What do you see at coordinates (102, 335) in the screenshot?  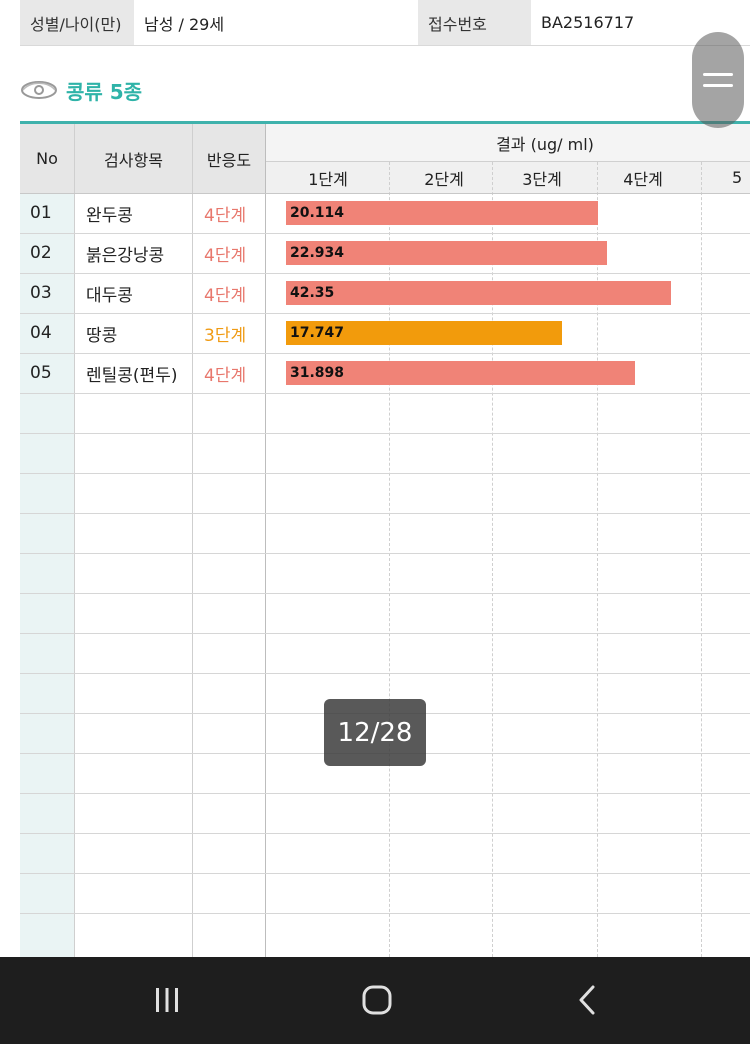 I see `row-item: 땅콩` at bounding box center [102, 335].